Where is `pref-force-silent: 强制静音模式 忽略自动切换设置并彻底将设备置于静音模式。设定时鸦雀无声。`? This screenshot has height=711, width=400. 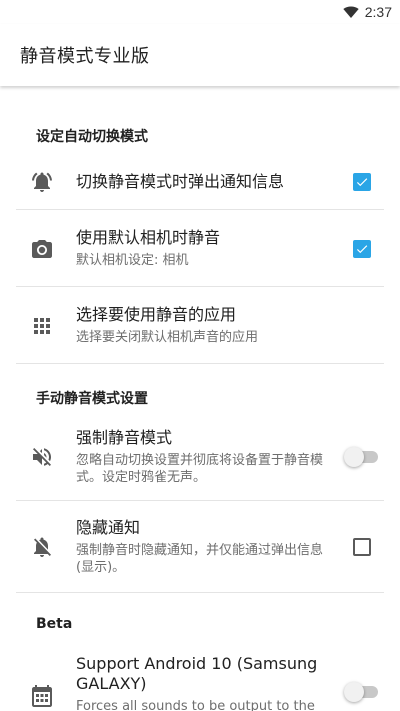 pref-force-silent: 强制静音模式 忽略自动切换设置并彻底将设备置于静音模式。设定时鸦雀无声。 is located at coordinates (200, 457).